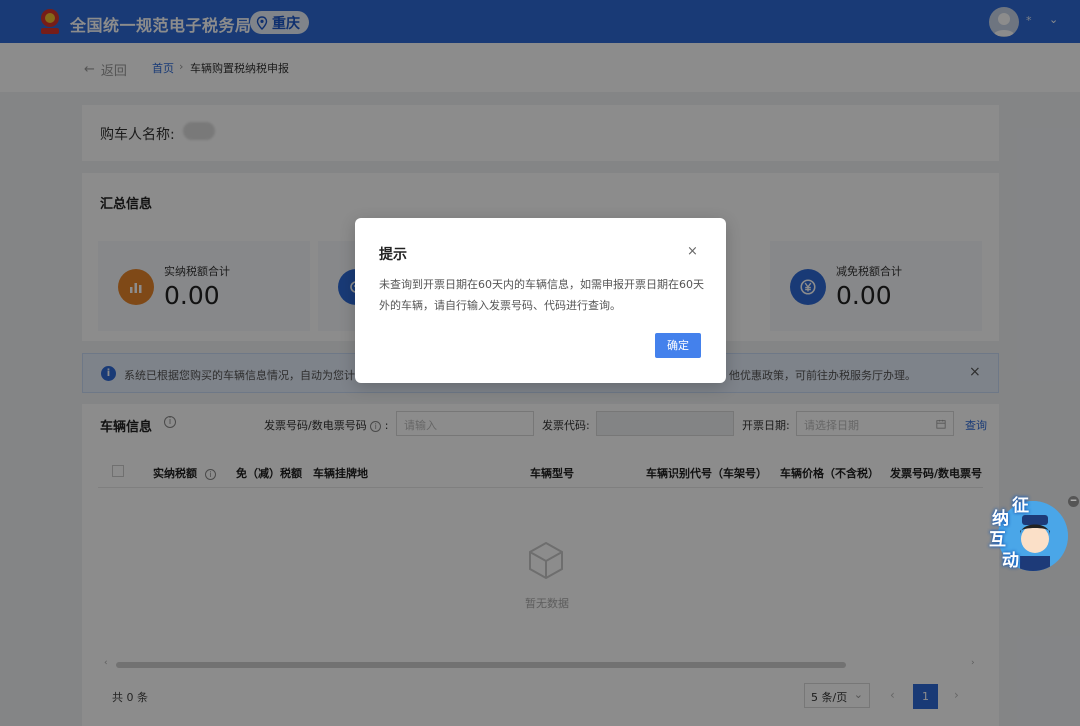  Describe the element at coordinates (678, 345) in the screenshot. I see `confirm-button: 确定` at that location.